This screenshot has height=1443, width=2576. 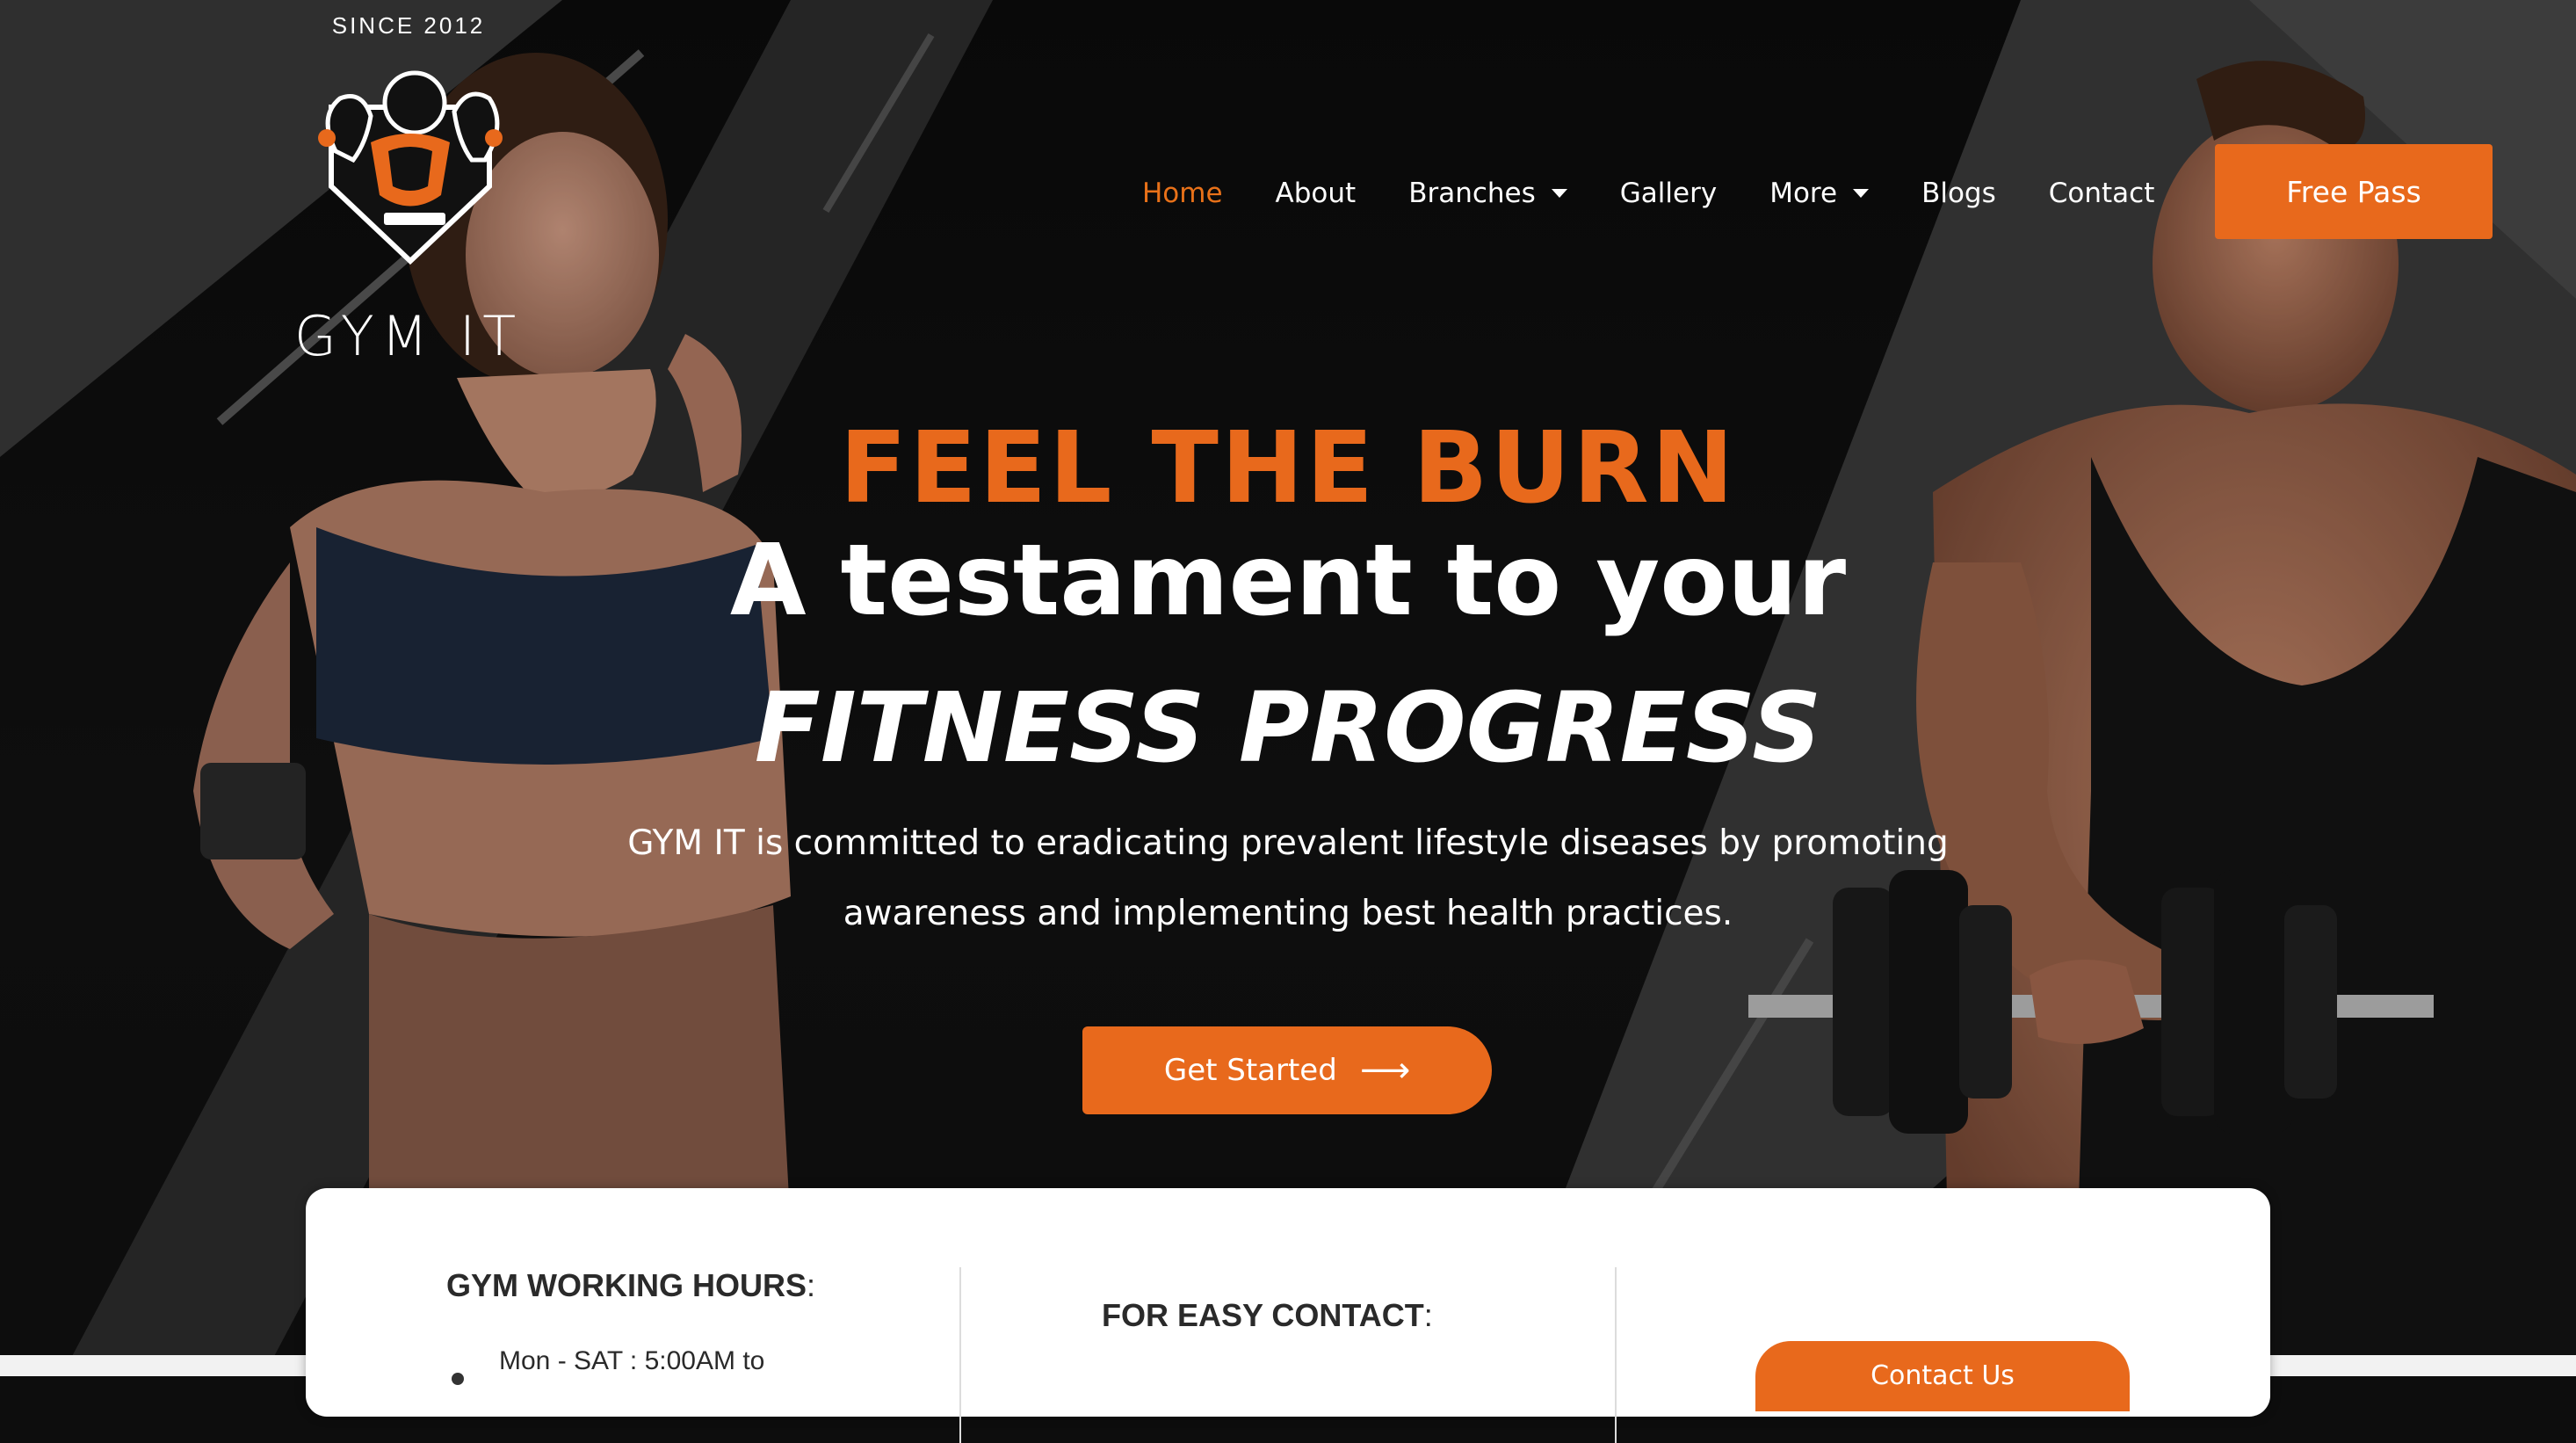 I want to click on hero-headline-accent: FEEL THE BURN, so click(x=1288, y=468).